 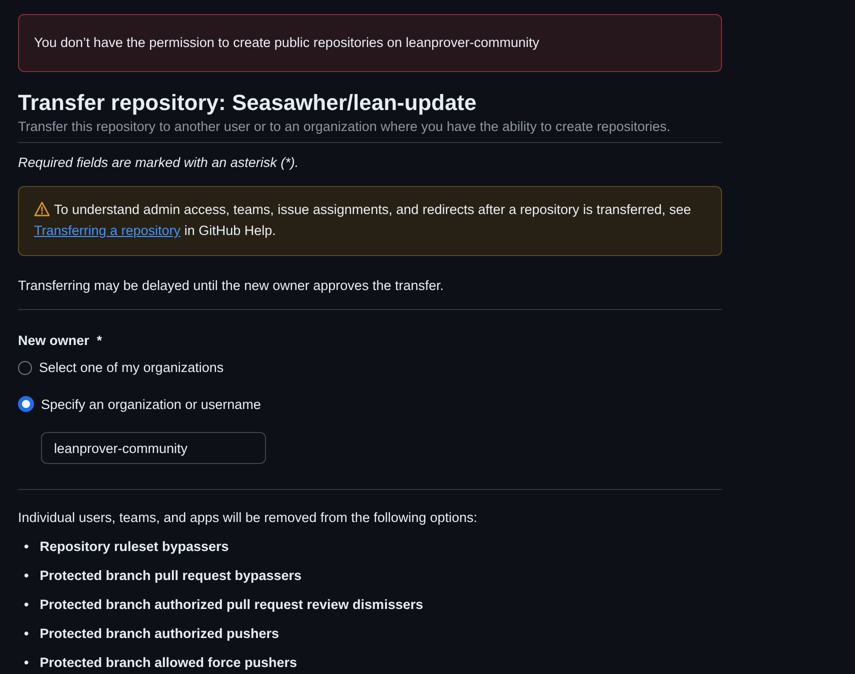 What do you see at coordinates (231, 285) in the screenshot?
I see `delay-note: Transferring may be delayed until the new owner approves the transfer.` at bounding box center [231, 285].